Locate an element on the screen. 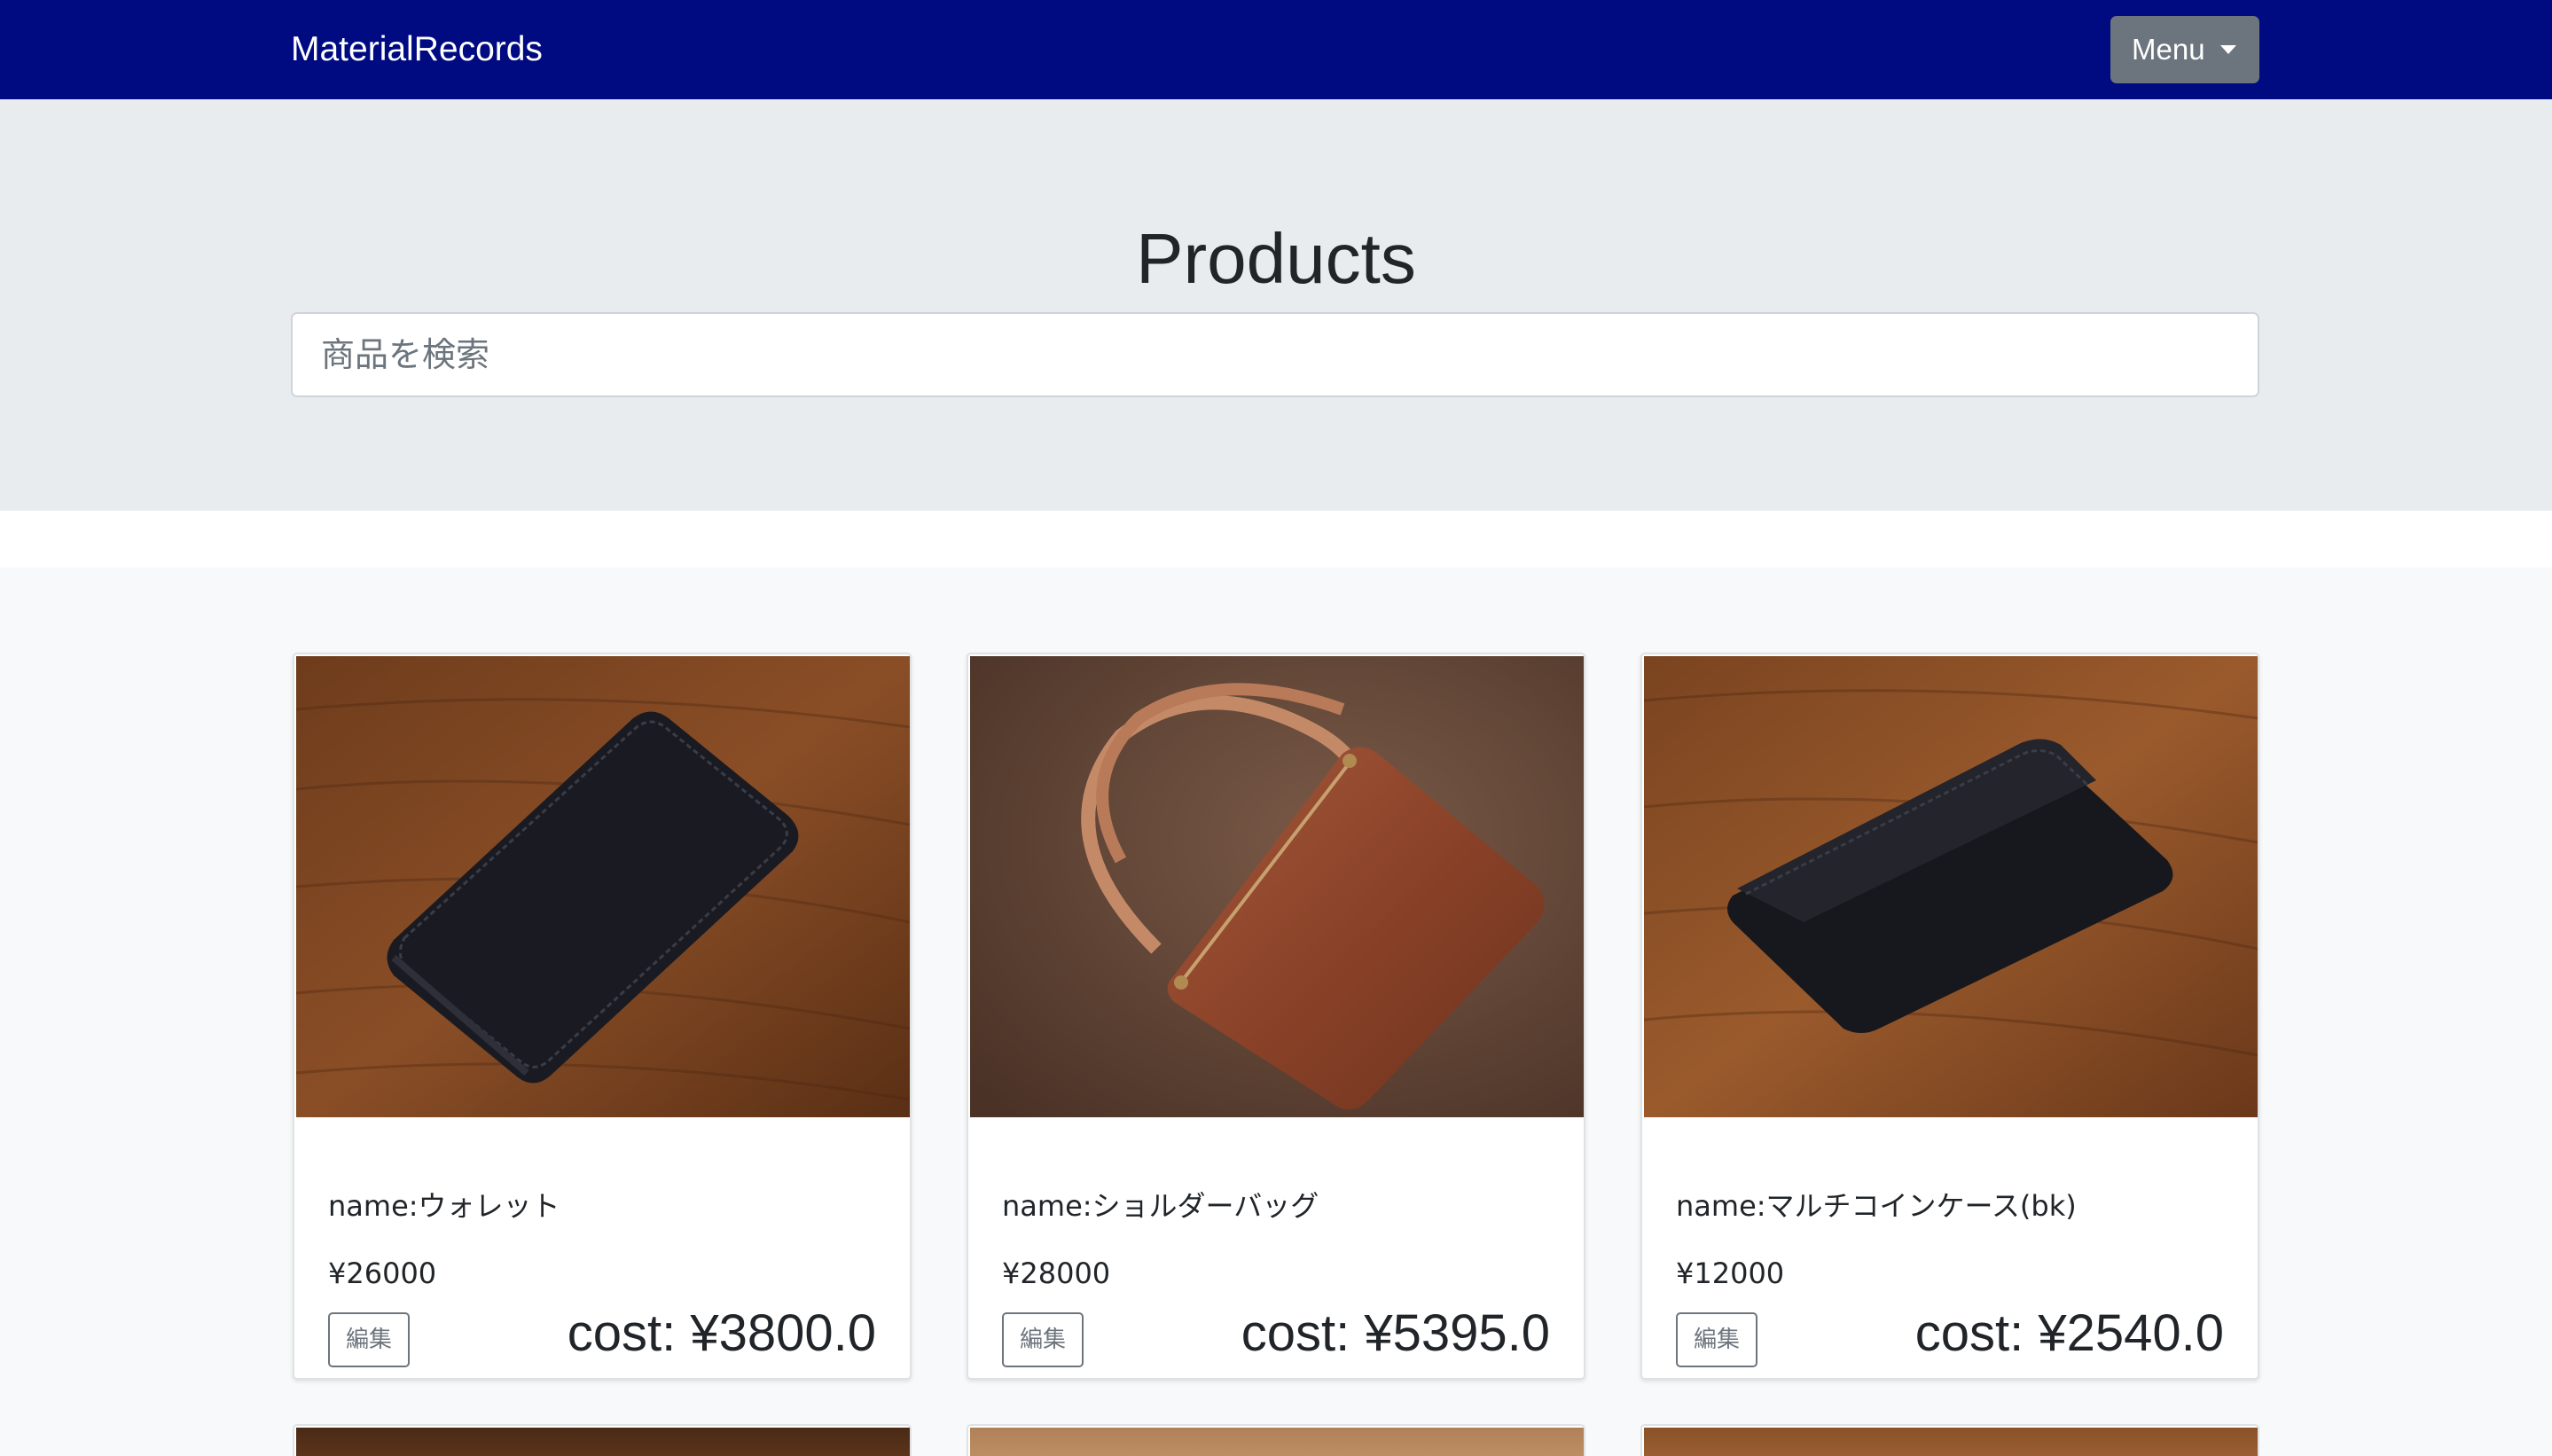 This screenshot has width=2552, height=1456. brown-shoulder-bag-photo is located at coordinates (1277, 886).